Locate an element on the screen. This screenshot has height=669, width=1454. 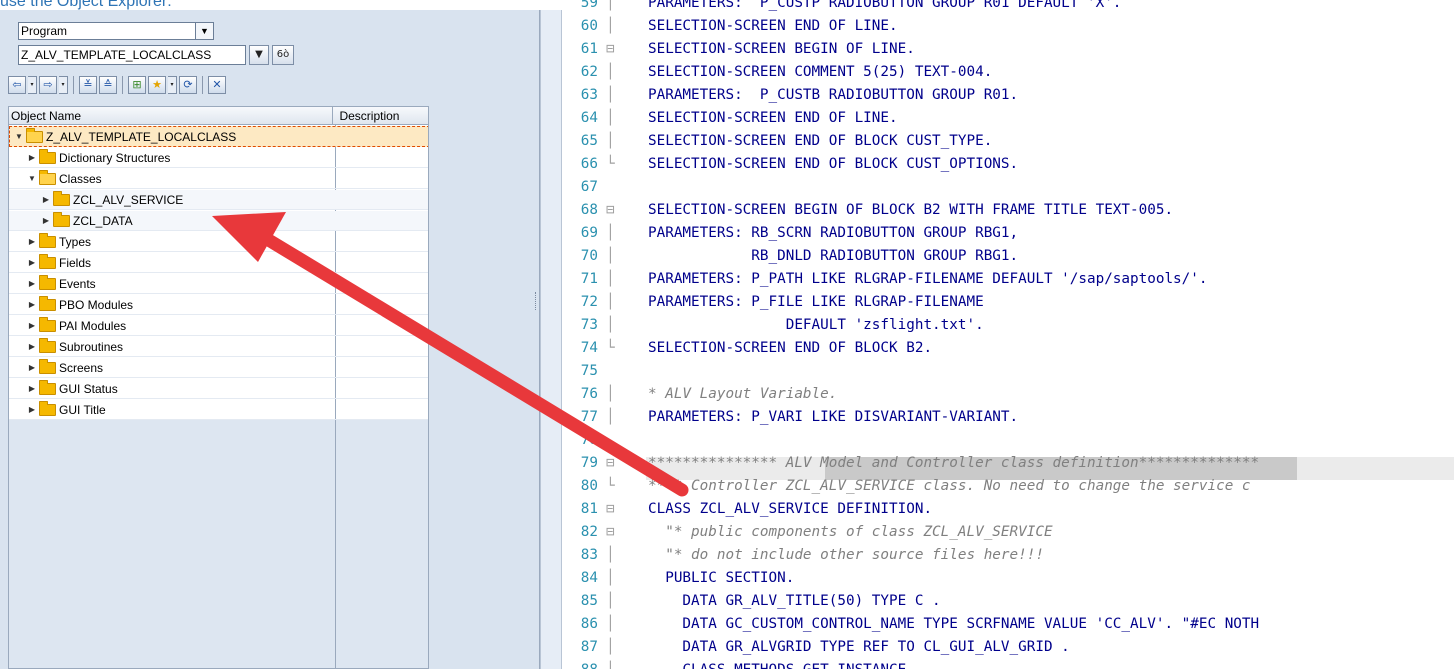
code-line: 85 │ DATA GR_ALV_TITLE(50) TYPE C . is located at coordinates (1008, 601).